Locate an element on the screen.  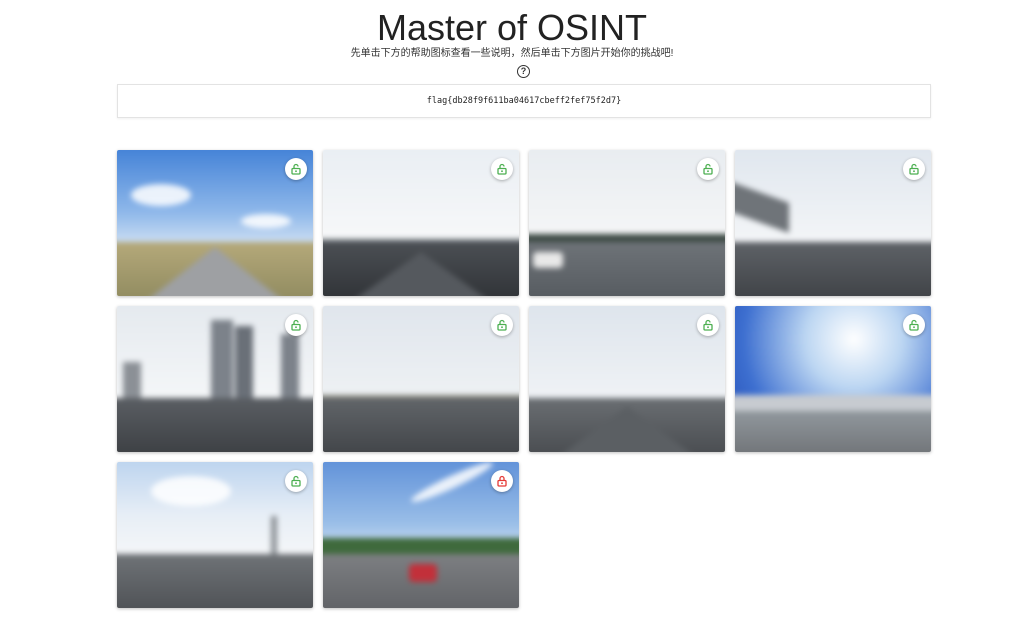
flag-box: flag{db28f9f611ba04617cbeff2fef75f2d7} is located at coordinates (524, 101).